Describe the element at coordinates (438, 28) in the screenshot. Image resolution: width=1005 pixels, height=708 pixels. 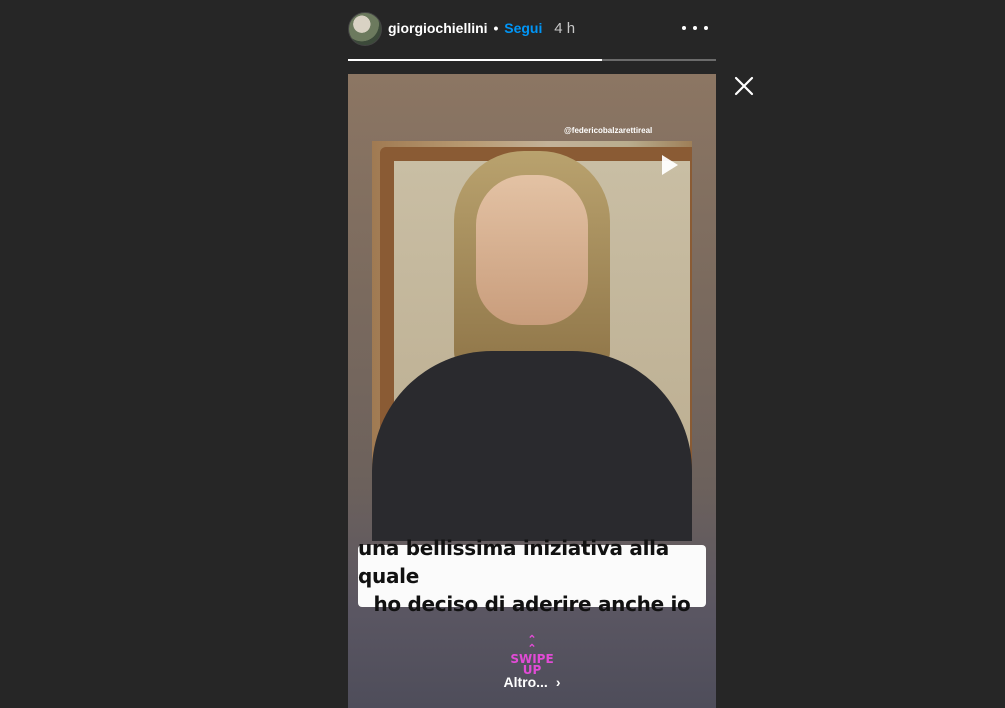
I see `username: giorgiochiellini` at that location.